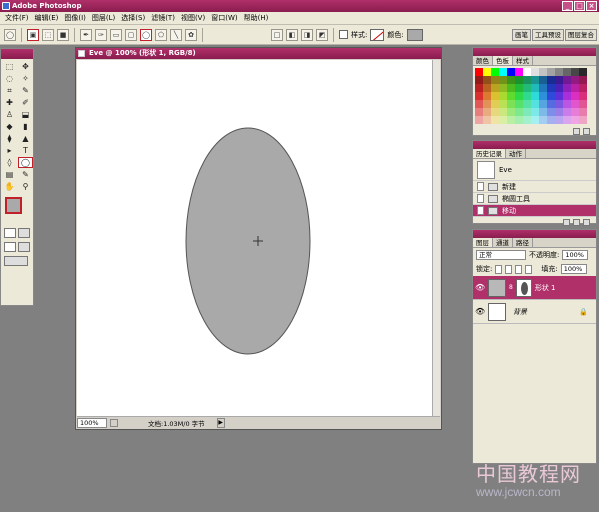 The image size is (599, 512). I want to click on history-brush-icon: ⬓, so click(25, 114).